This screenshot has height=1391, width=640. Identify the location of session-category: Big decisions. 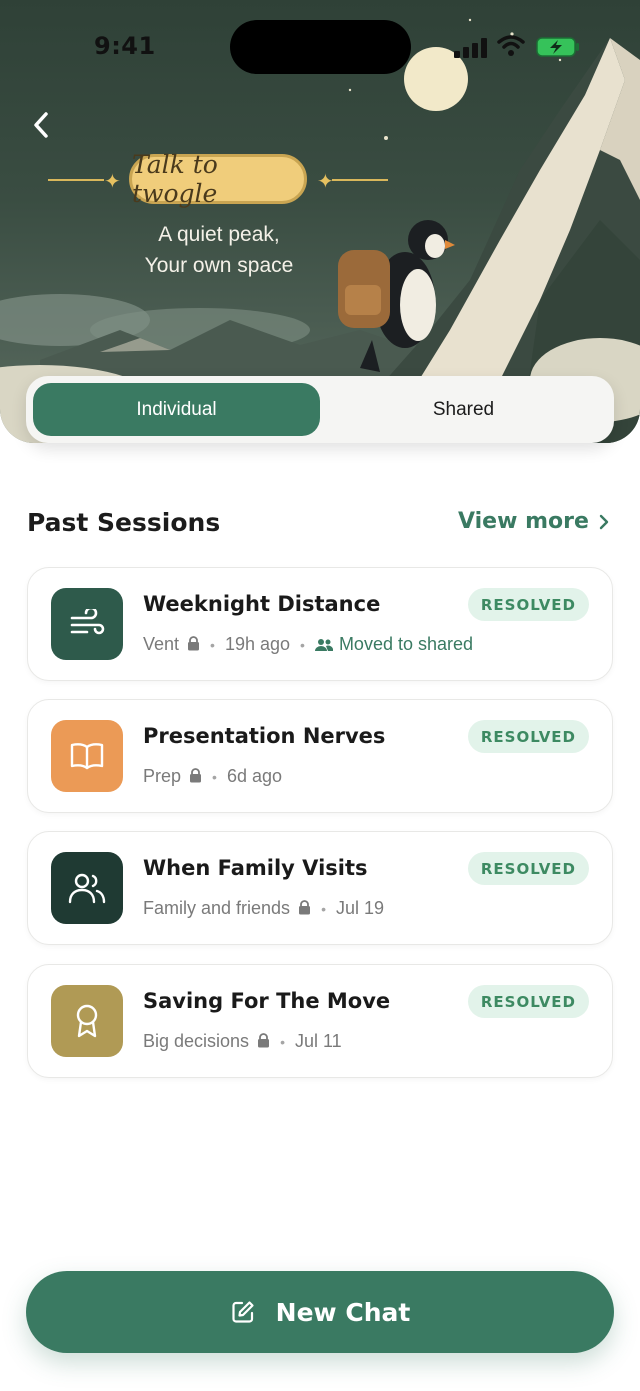
(196, 1041).